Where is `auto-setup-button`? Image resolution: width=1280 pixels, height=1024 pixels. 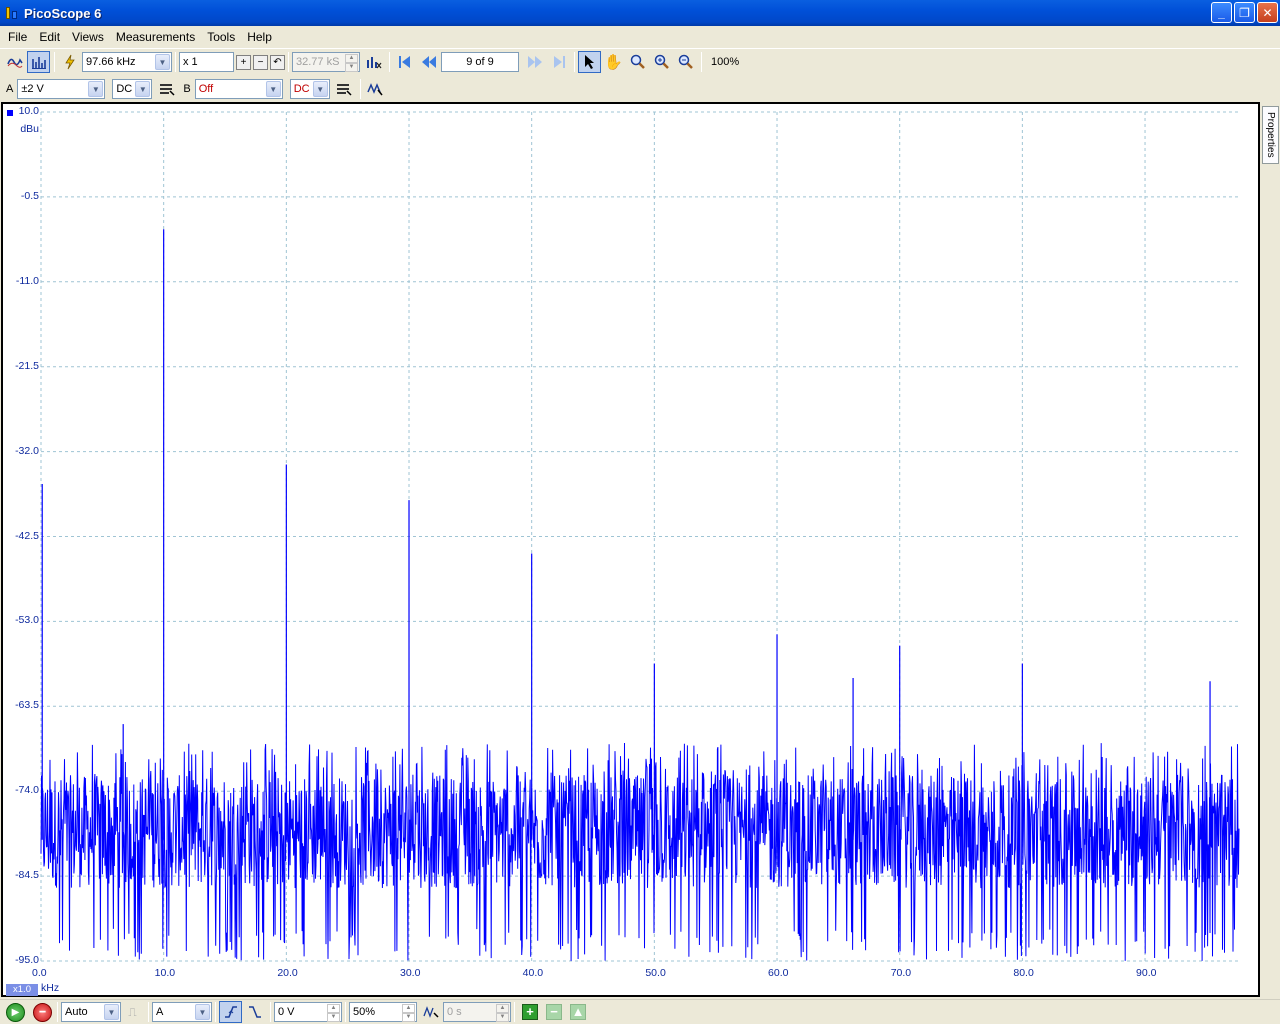 auto-setup-button is located at coordinates (69, 62).